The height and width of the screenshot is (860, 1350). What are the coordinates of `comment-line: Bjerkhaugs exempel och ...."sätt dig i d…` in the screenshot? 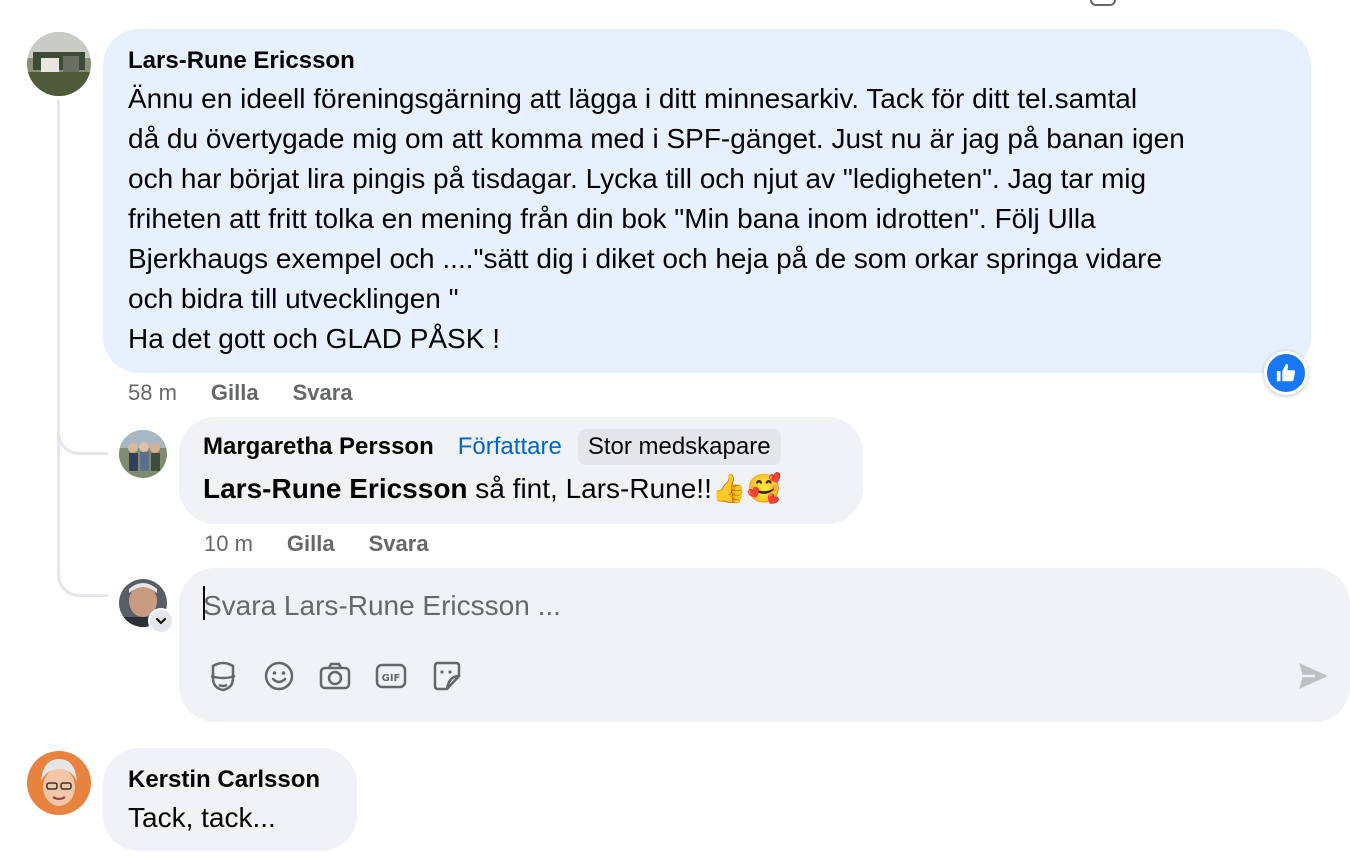 It's located at (645, 258).